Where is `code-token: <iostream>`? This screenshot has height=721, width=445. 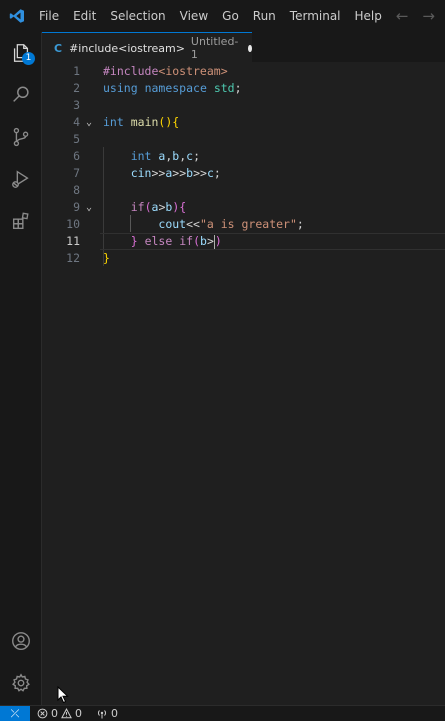 code-token: <iostream> is located at coordinates (193, 71).